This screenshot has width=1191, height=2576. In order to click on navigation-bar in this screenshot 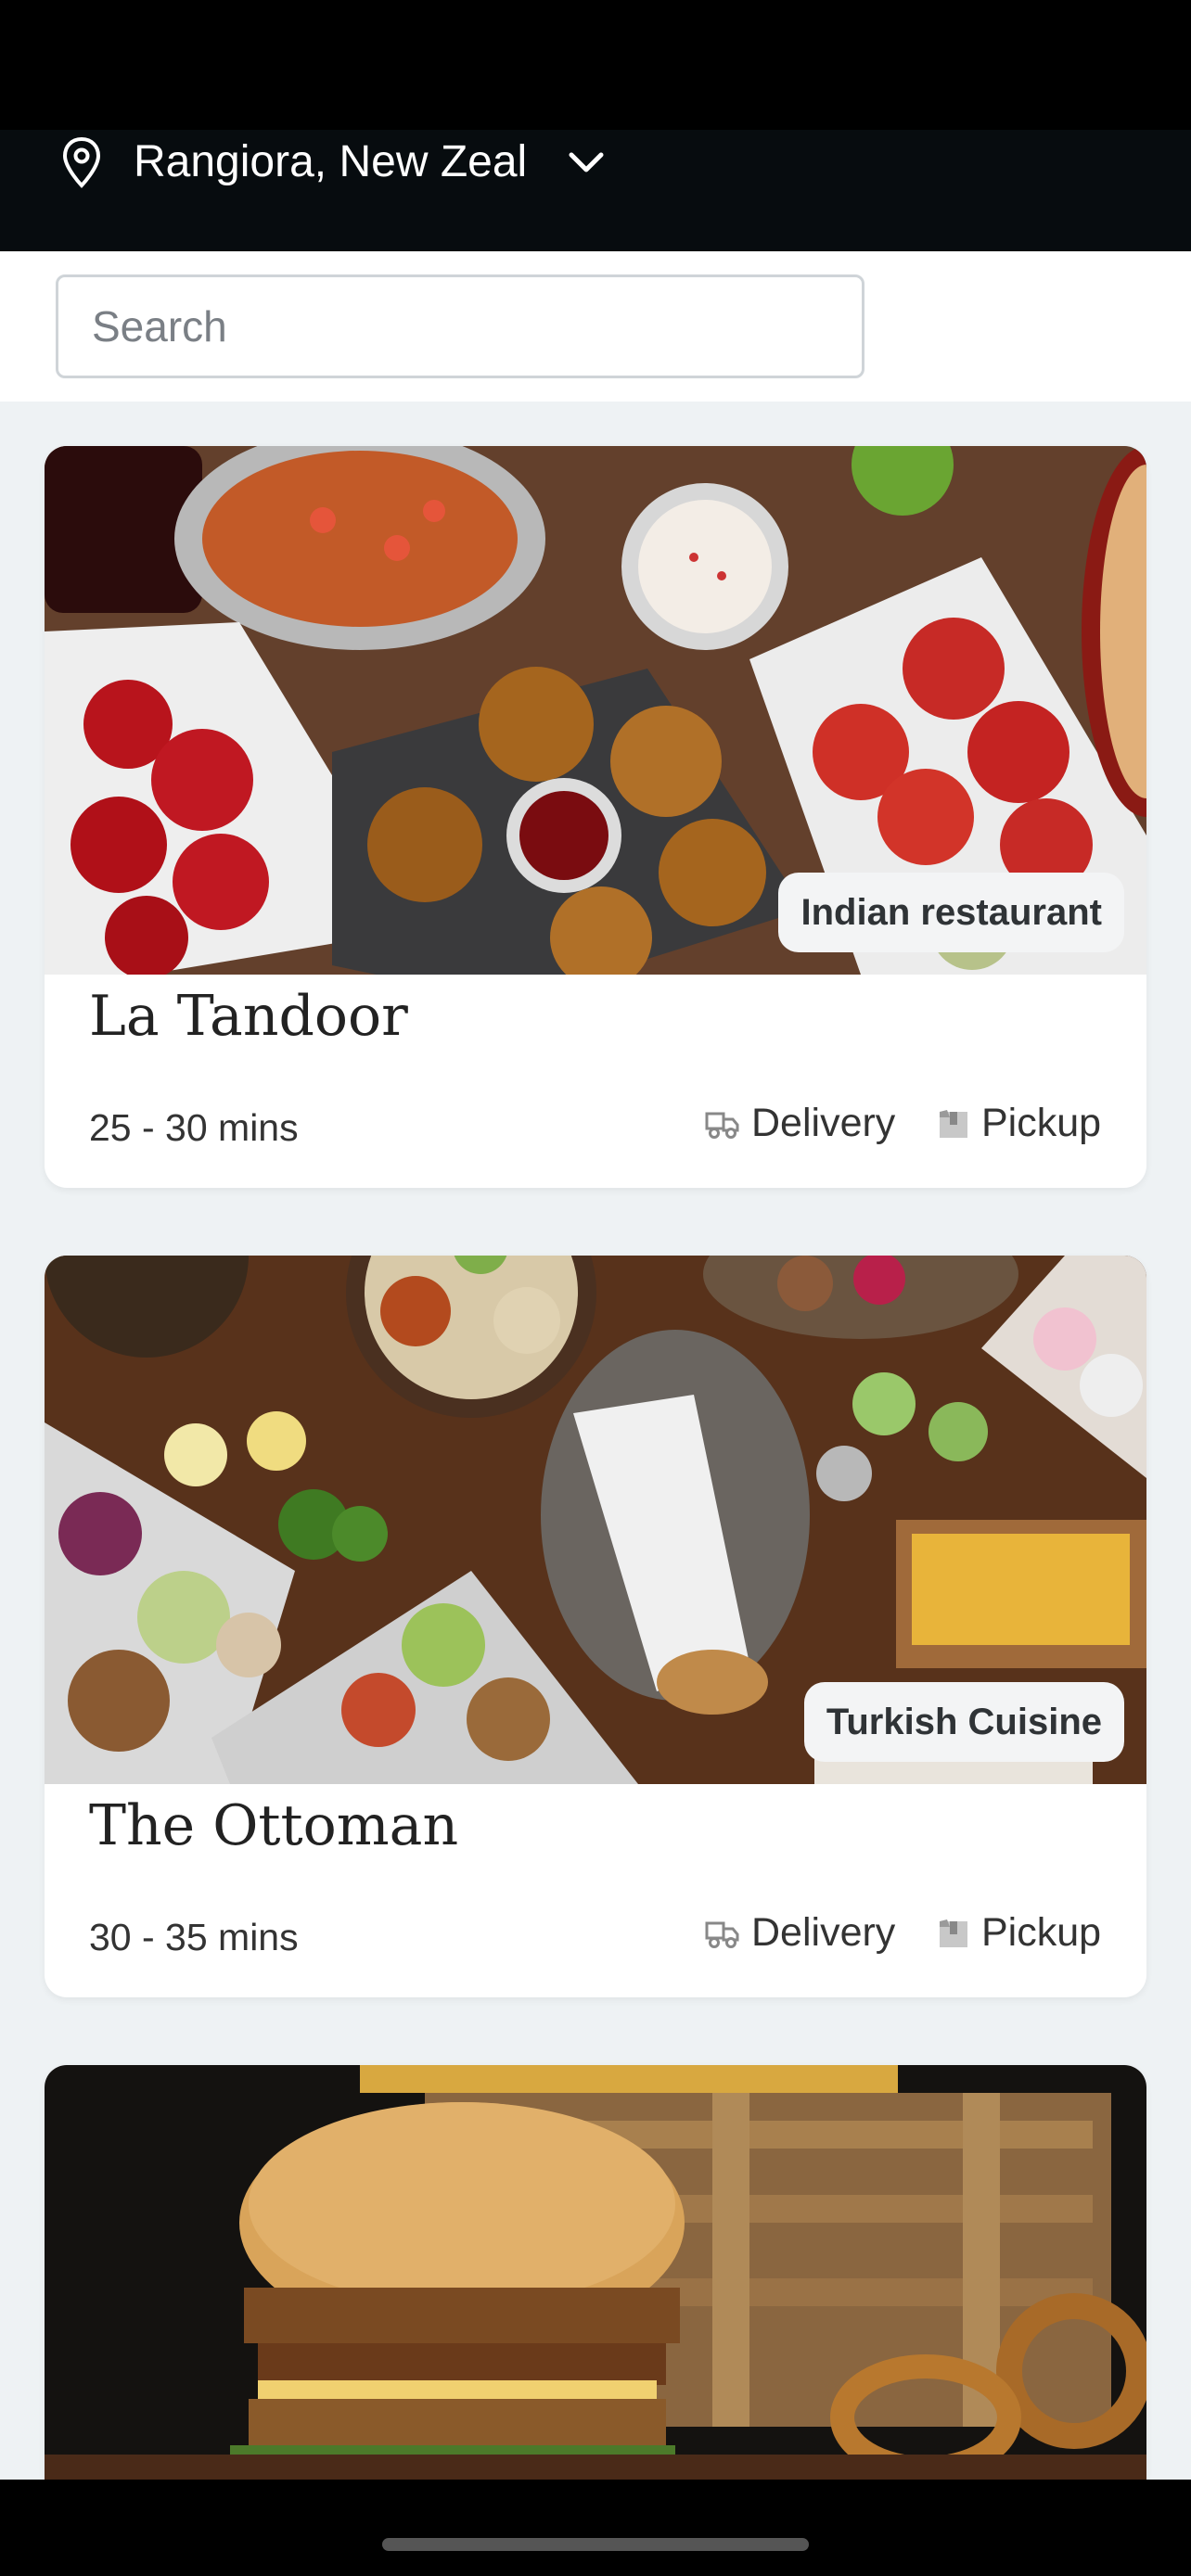, I will do `click(595, 2528)`.